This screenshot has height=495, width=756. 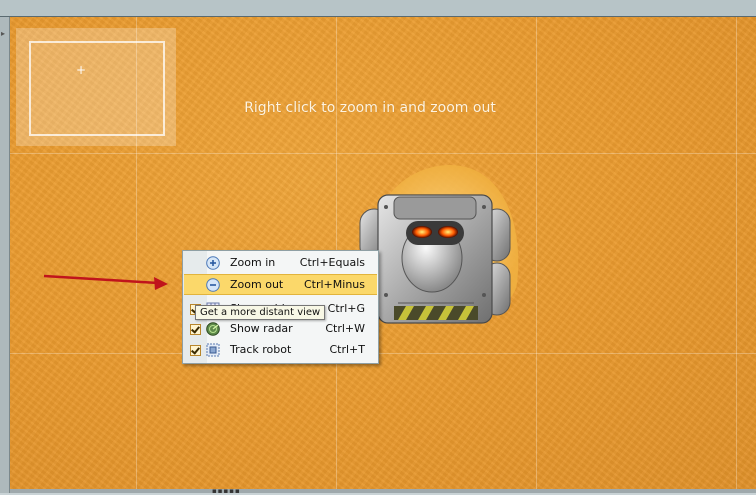 I want to click on menu-item-label: Zoom out, so click(x=257, y=284).